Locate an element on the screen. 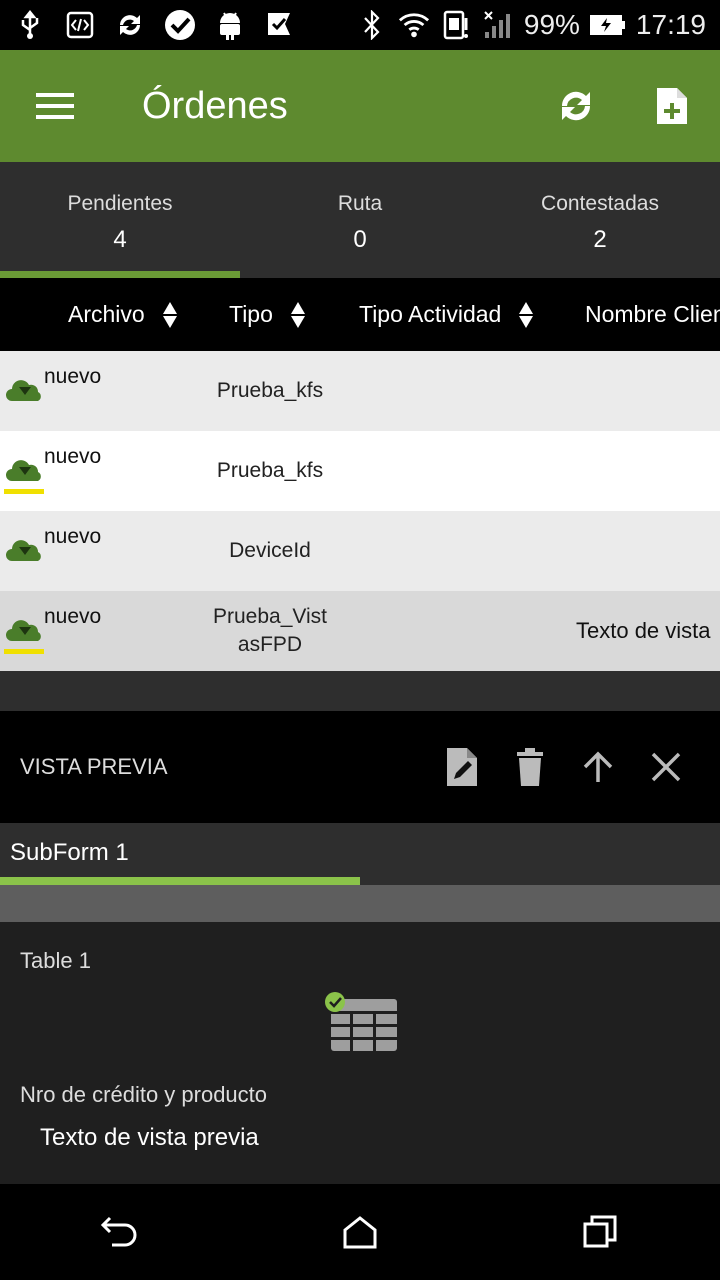 This screenshot has width=720, height=1280. tab-contestadas: Contestadas 2 is located at coordinates (600, 220).